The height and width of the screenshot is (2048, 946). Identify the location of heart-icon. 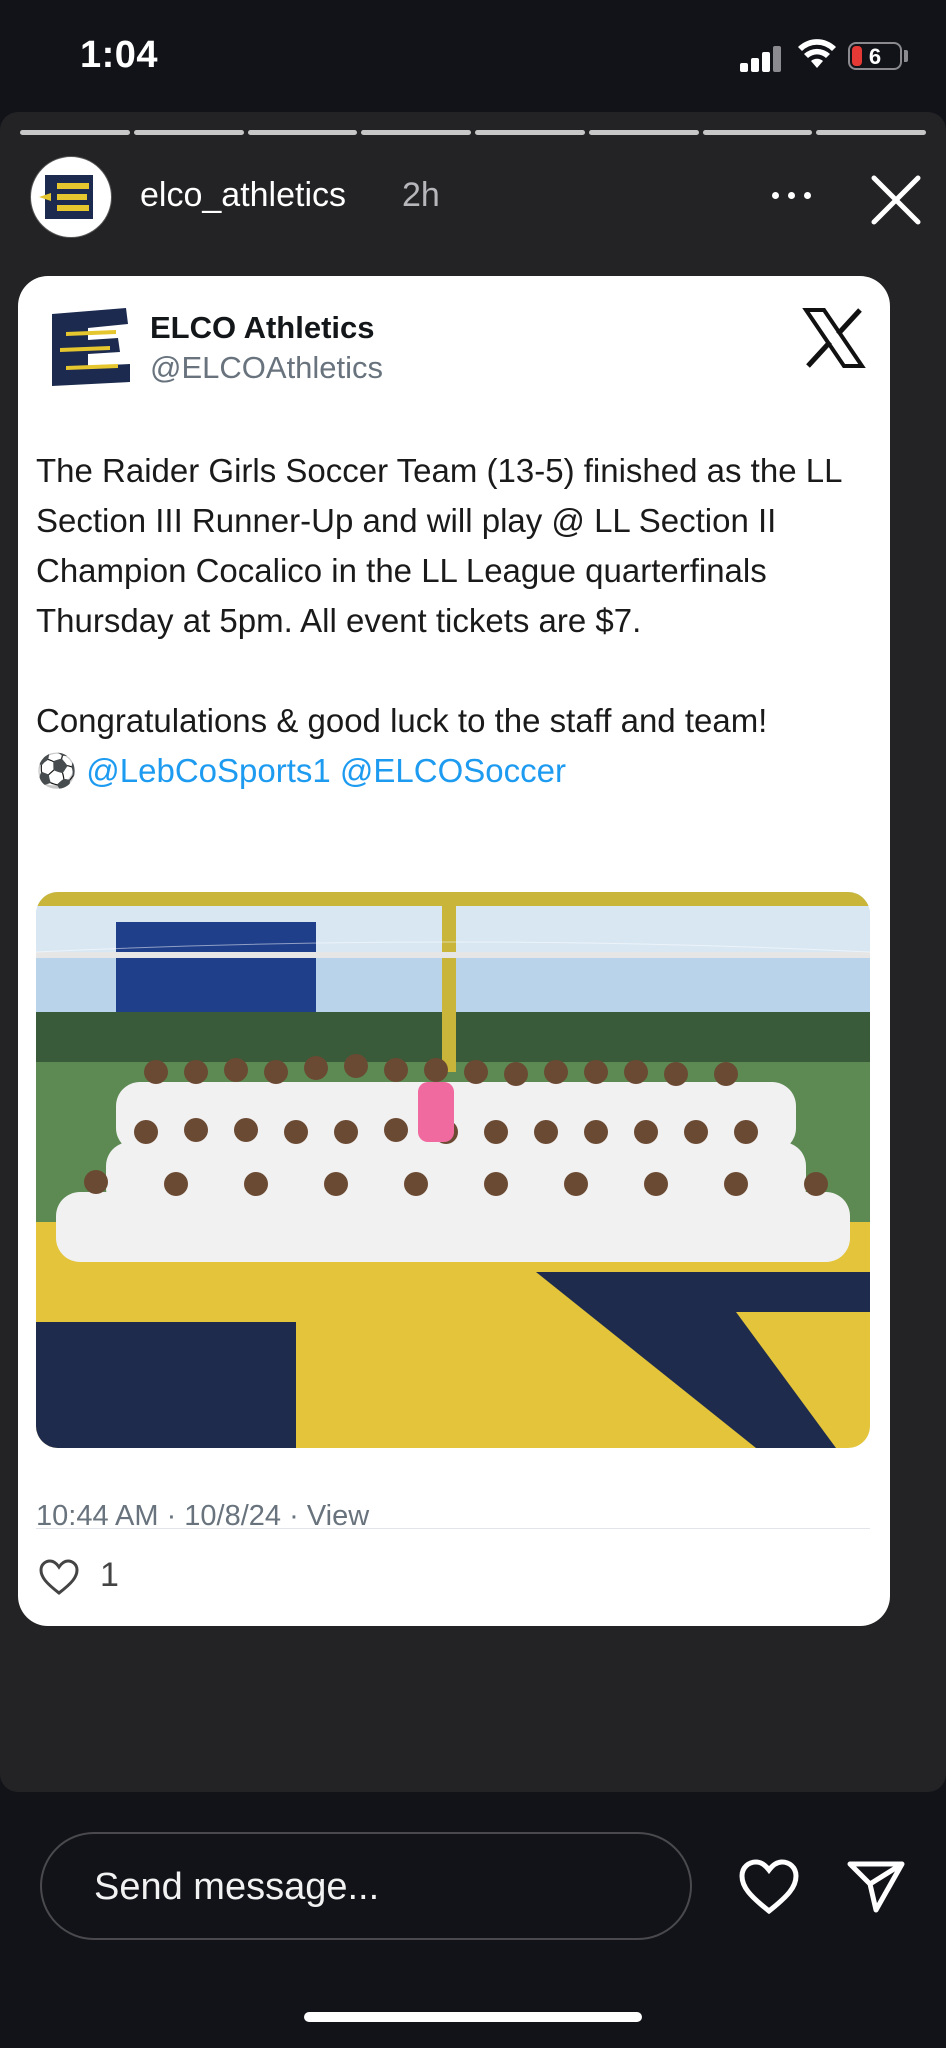
(59, 1577).